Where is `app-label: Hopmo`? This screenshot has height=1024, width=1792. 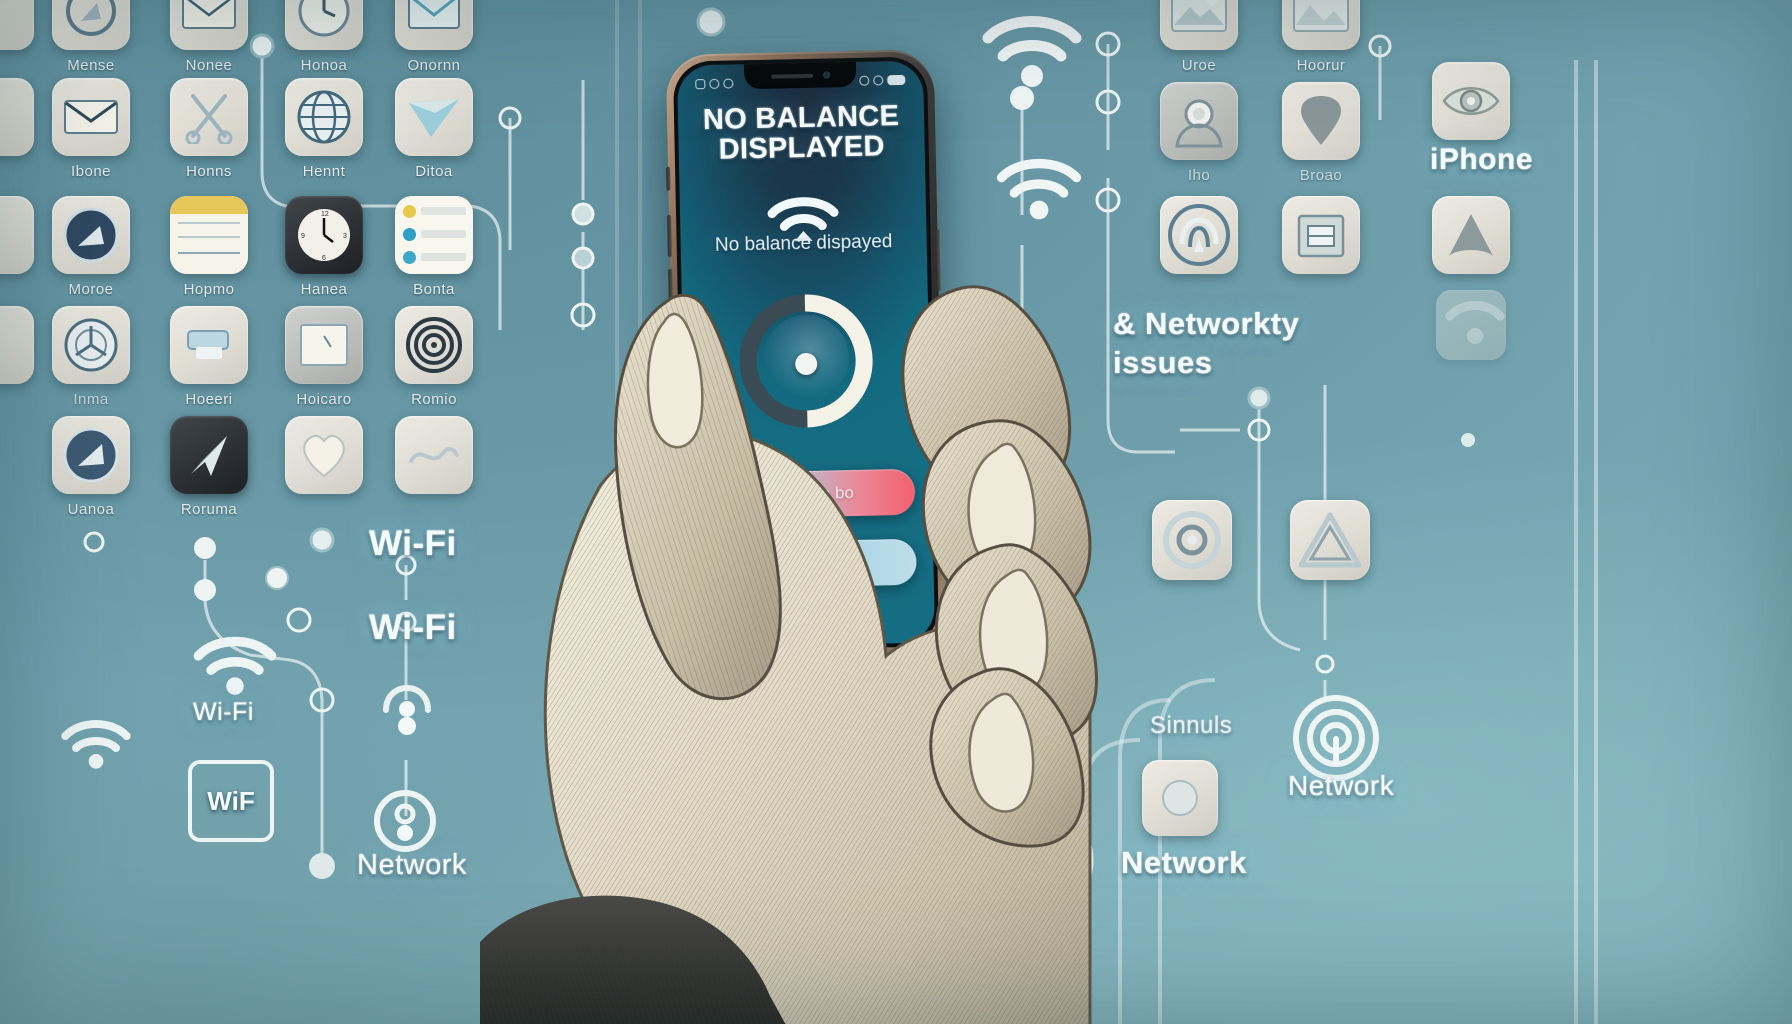 app-label: Hopmo is located at coordinates (209, 289).